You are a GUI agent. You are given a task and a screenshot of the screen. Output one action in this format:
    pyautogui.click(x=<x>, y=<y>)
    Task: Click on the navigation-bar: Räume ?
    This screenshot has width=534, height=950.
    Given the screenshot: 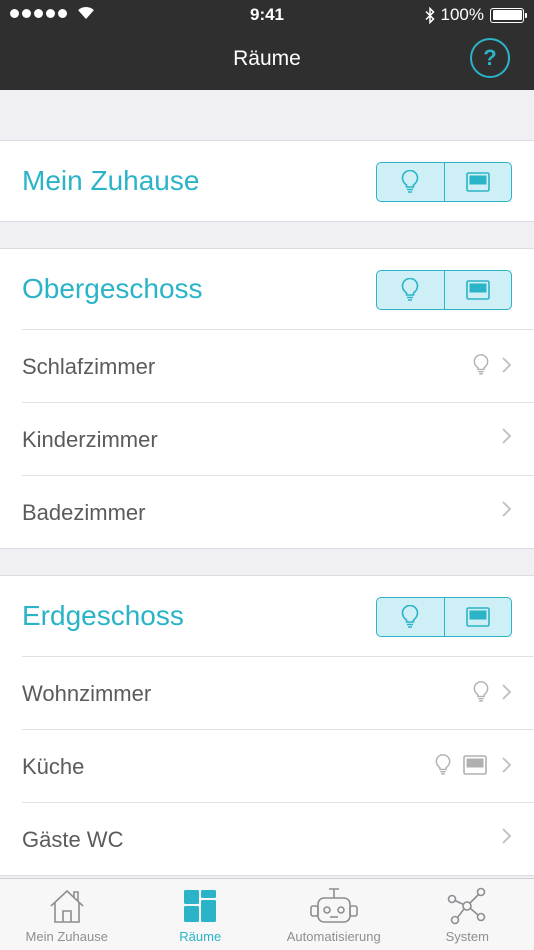 What is the action you would take?
    pyautogui.click(x=267, y=60)
    